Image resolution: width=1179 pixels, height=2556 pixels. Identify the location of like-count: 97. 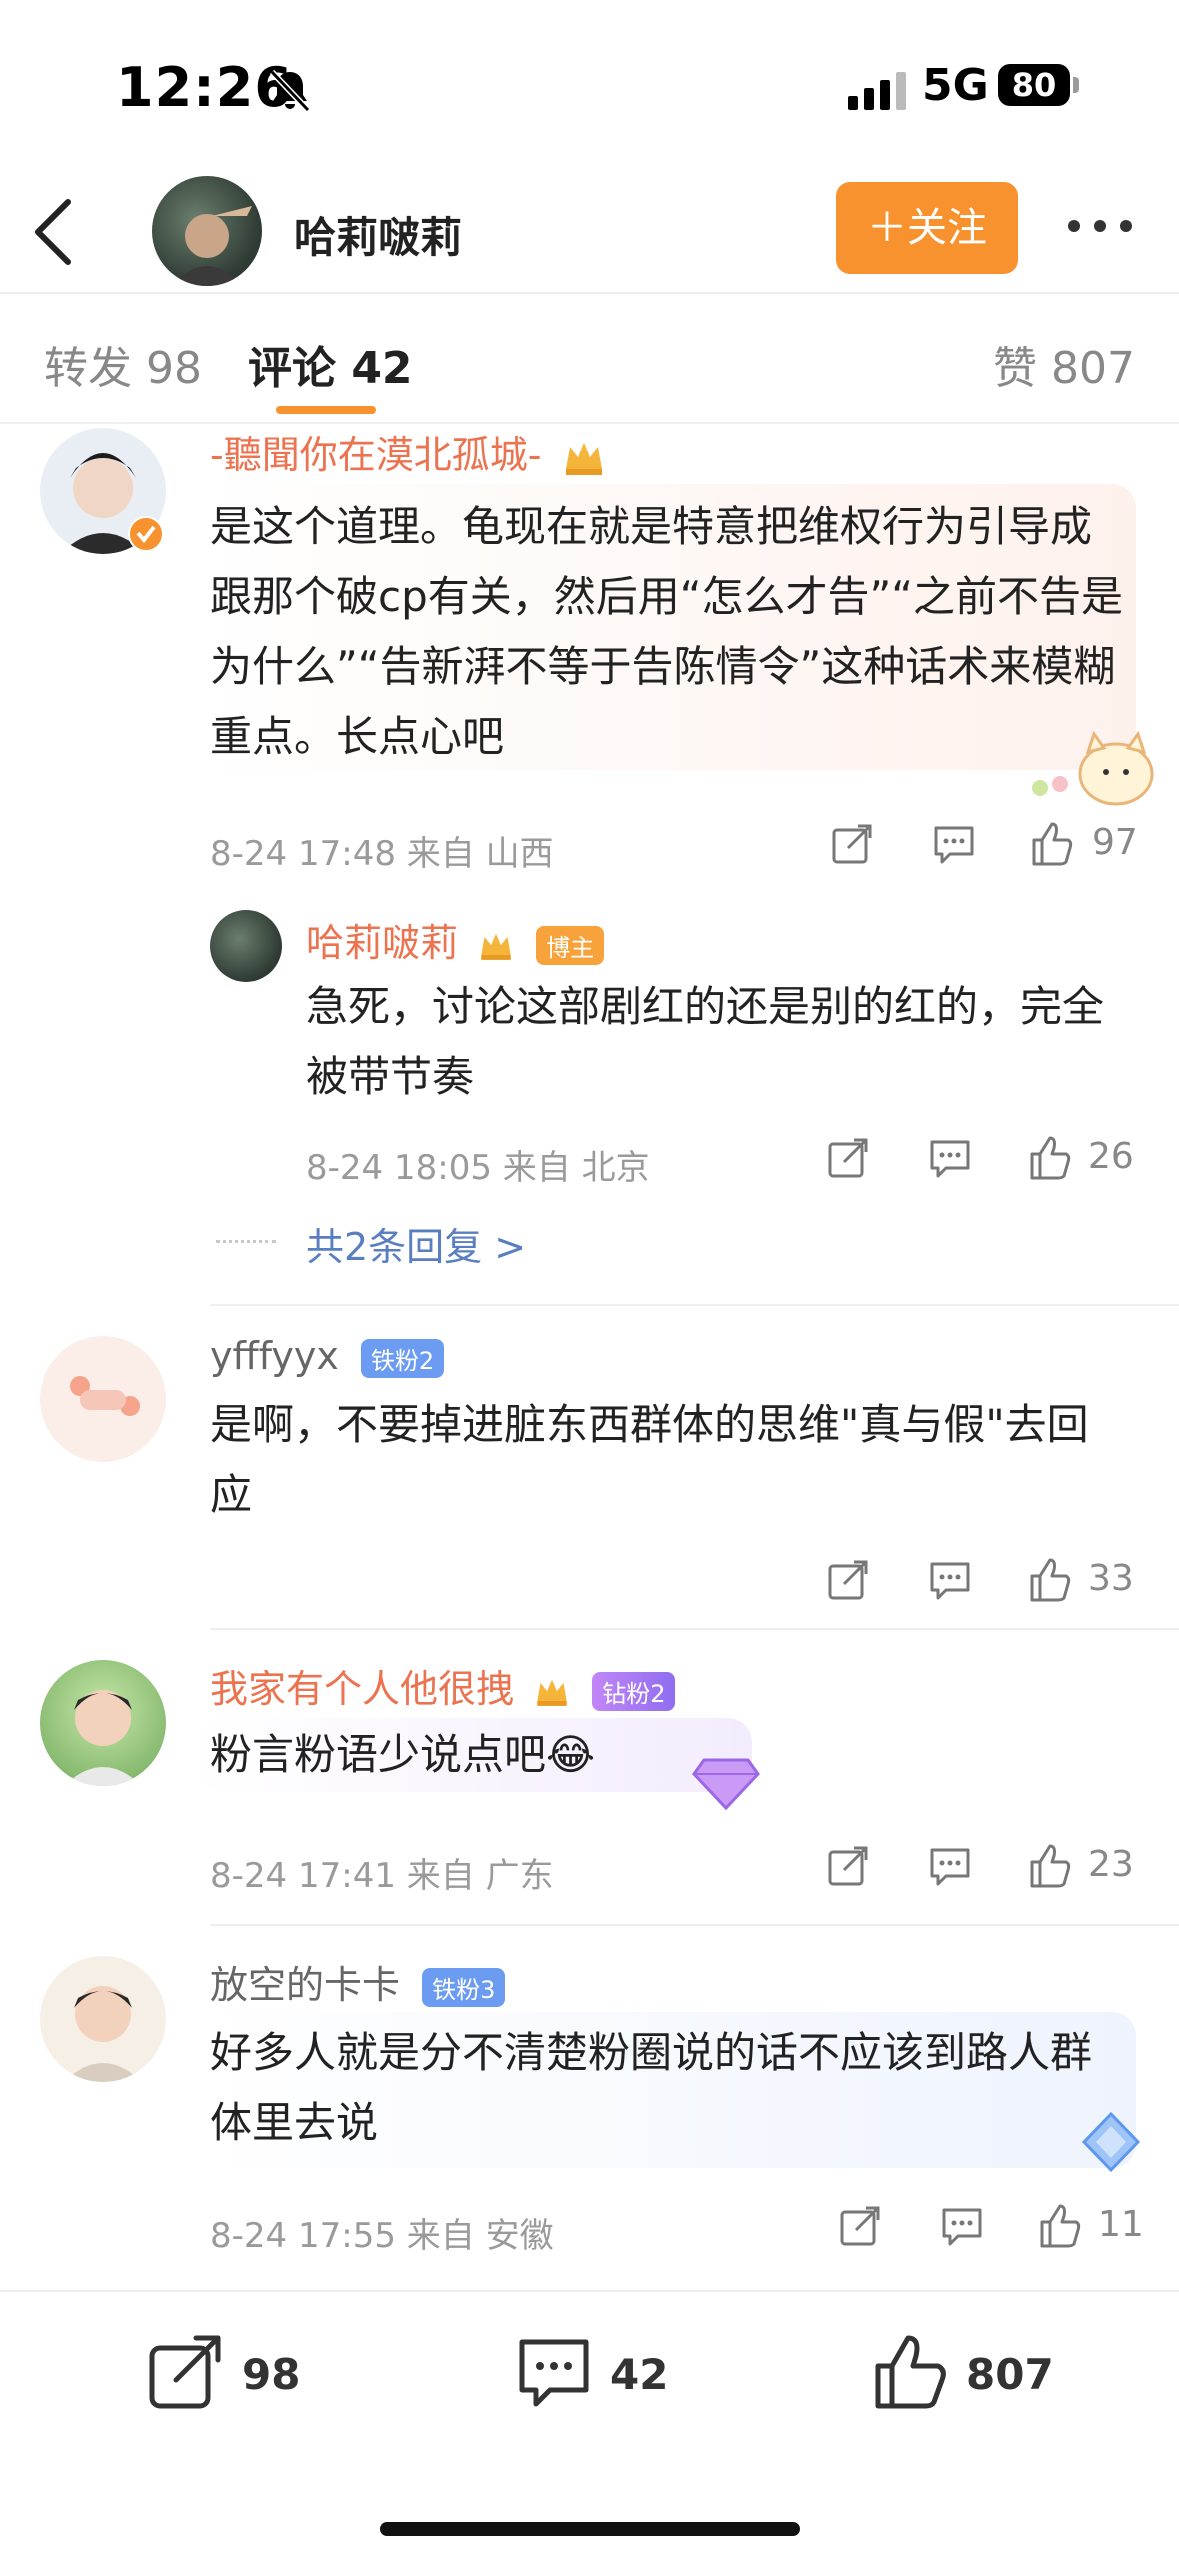
(1115, 842).